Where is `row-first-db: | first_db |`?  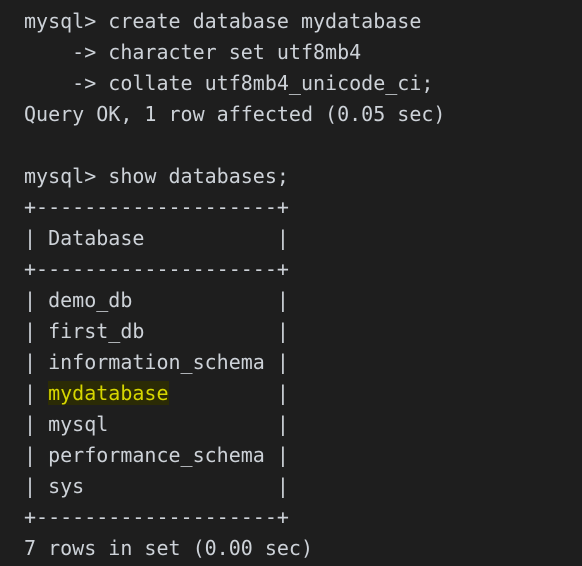
row-first-db: | first_db | is located at coordinates (156, 331).